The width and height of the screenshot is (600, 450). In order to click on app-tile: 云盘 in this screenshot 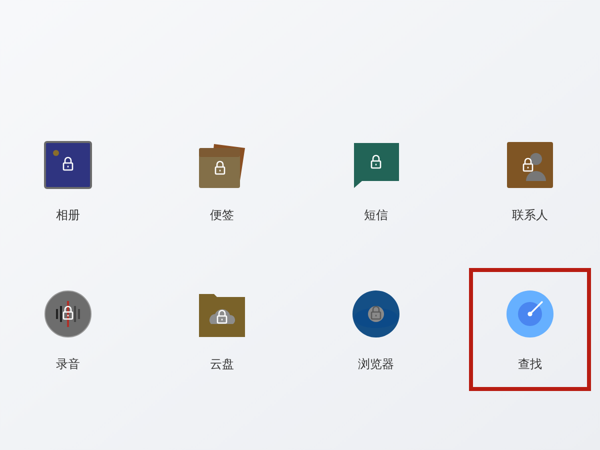, I will do `click(222, 329)`.